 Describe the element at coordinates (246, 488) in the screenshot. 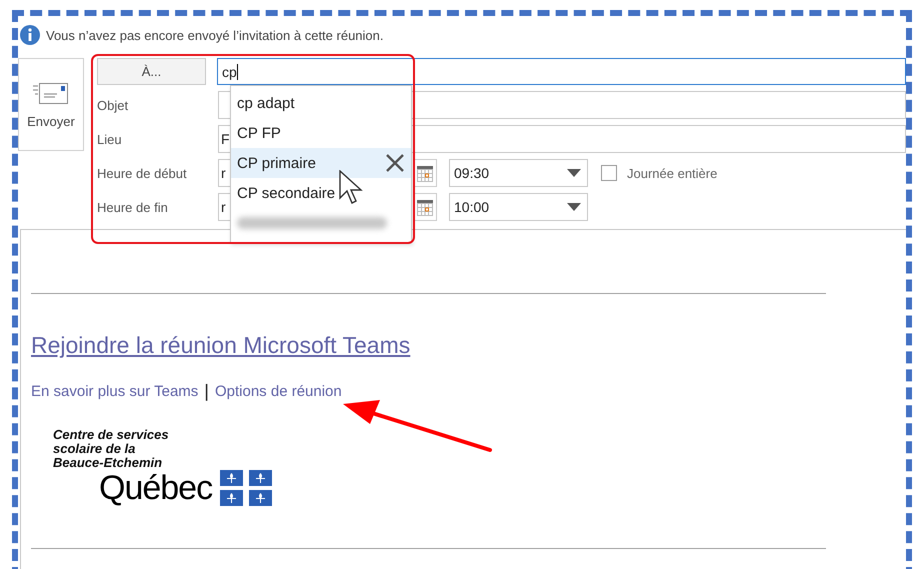

I see `flag-icon` at that location.